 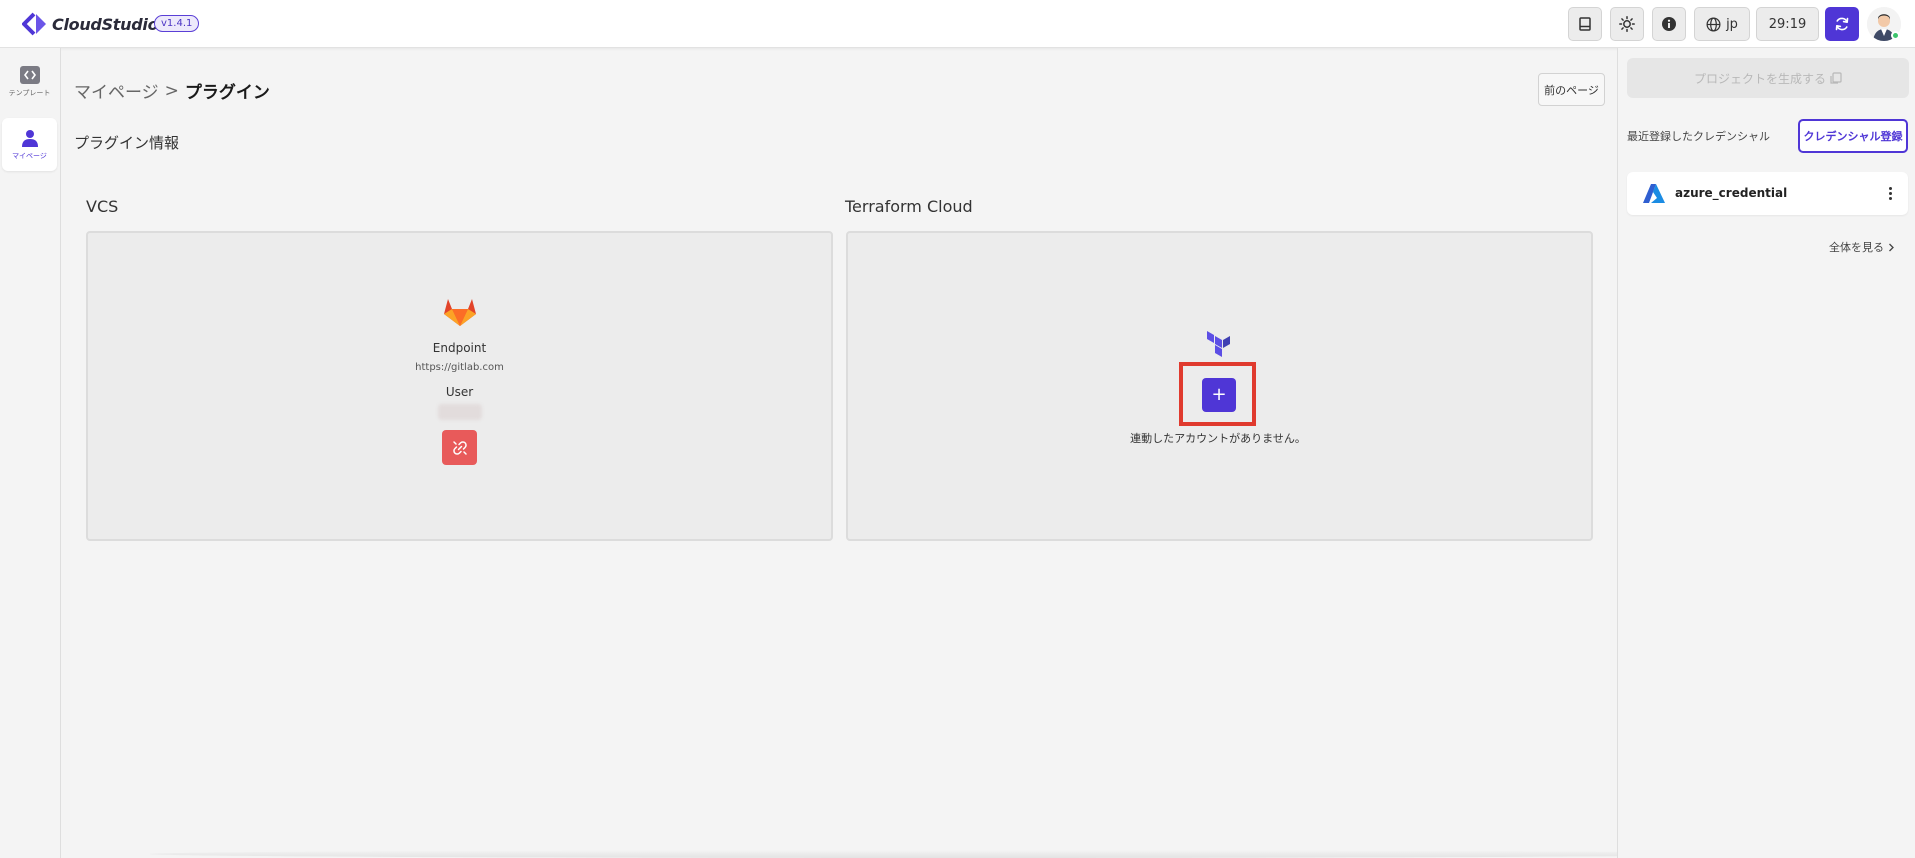 I want to click on refresh-button, so click(x=1842, y=24).